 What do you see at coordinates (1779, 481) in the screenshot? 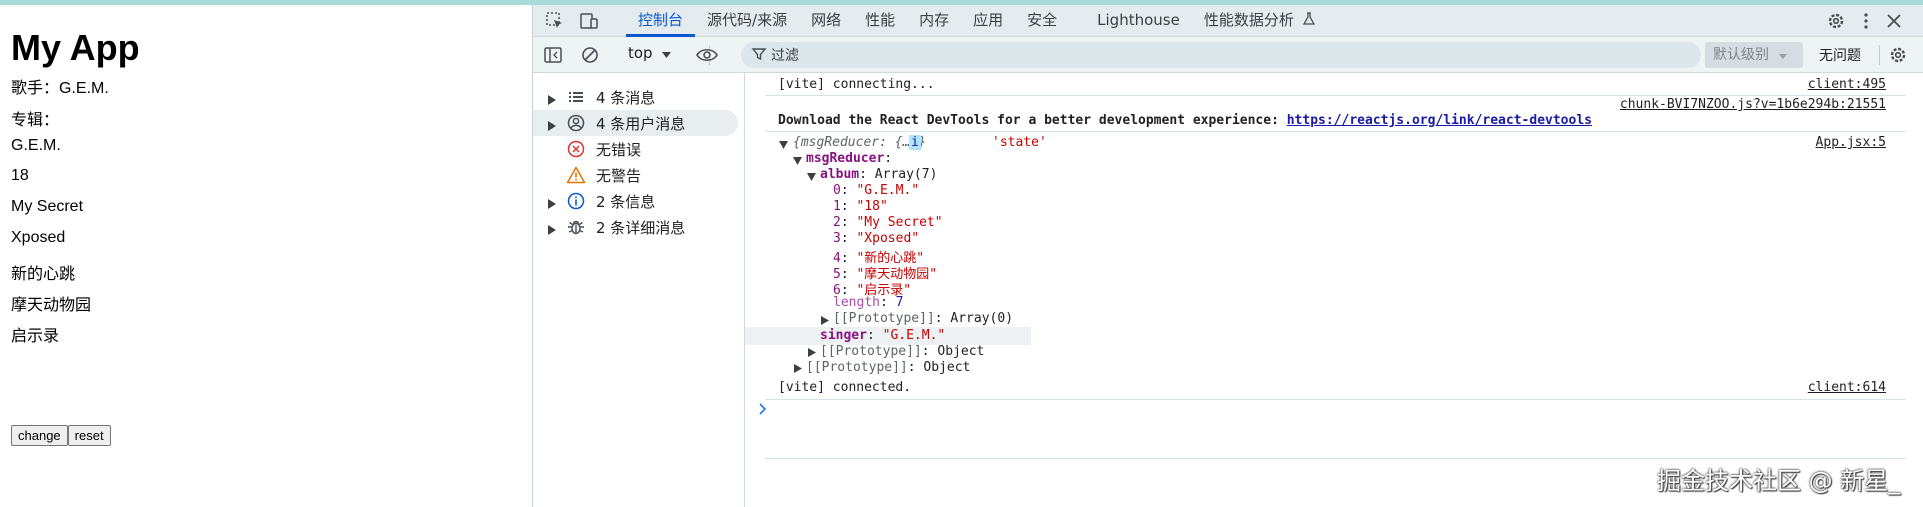
I see `watermark: 掘金技术社区 @ 新星_` at bounding box center [1779, 481].